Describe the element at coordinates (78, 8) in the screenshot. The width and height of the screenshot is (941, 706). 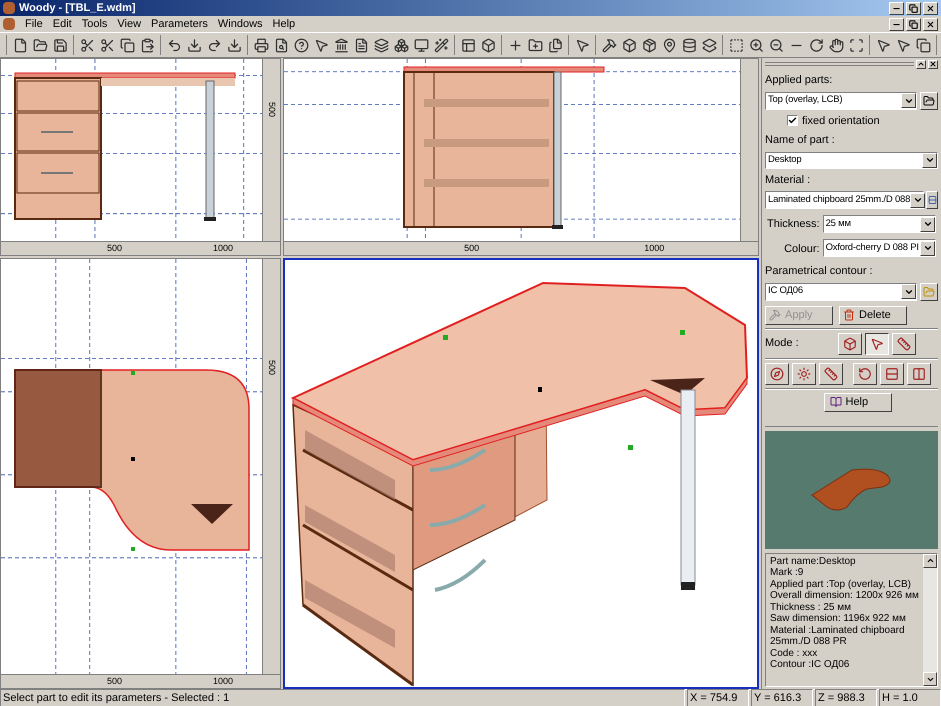
I see `window-title: Woody - [TBL_E.wdm]` at that location.